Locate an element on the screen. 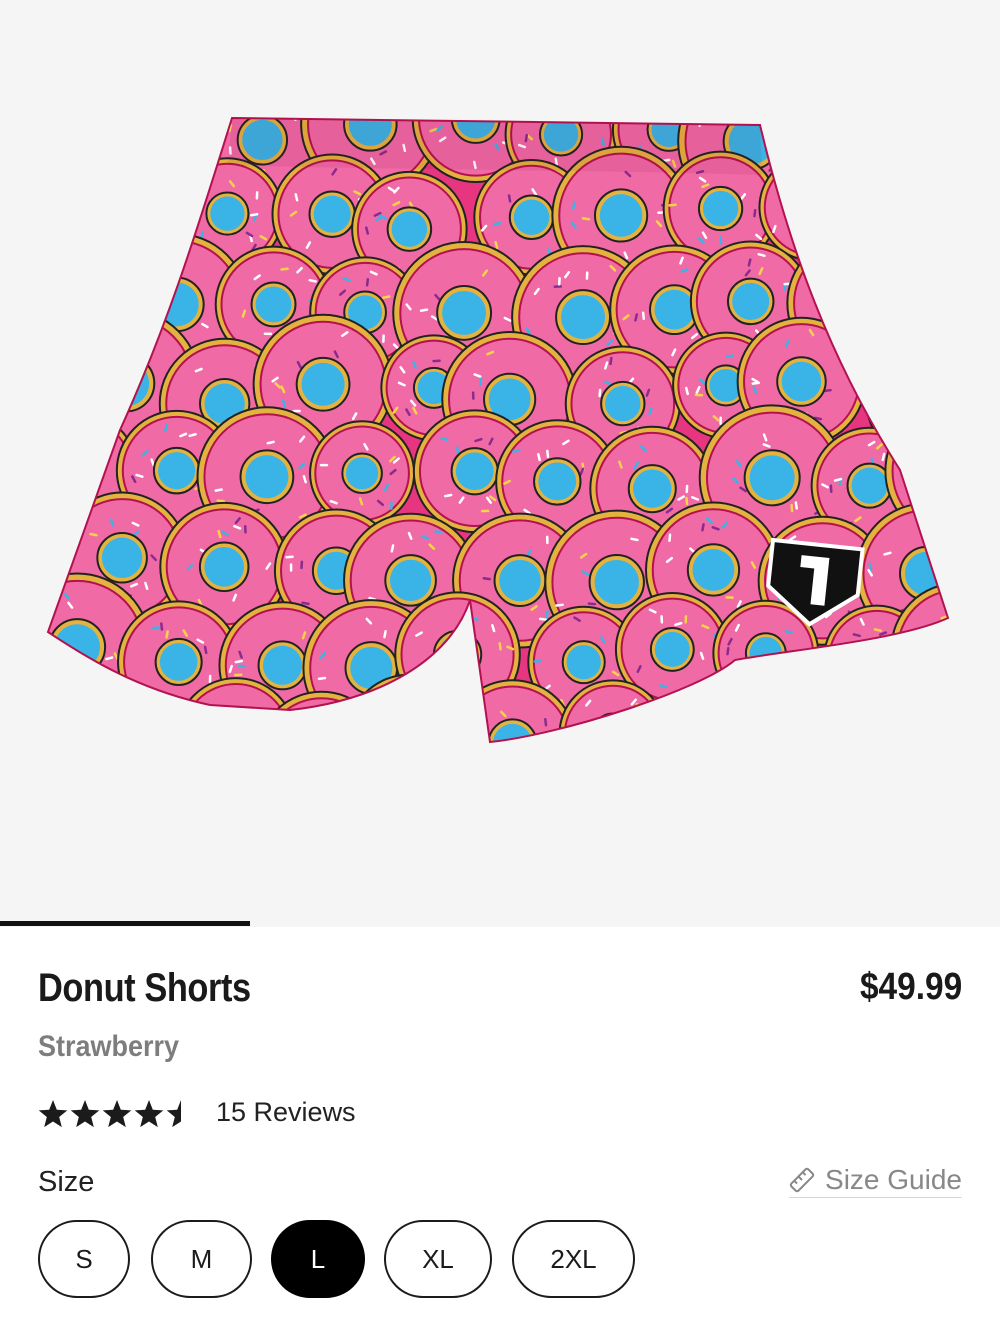  star-rating is located at coordinates (118, 1114).